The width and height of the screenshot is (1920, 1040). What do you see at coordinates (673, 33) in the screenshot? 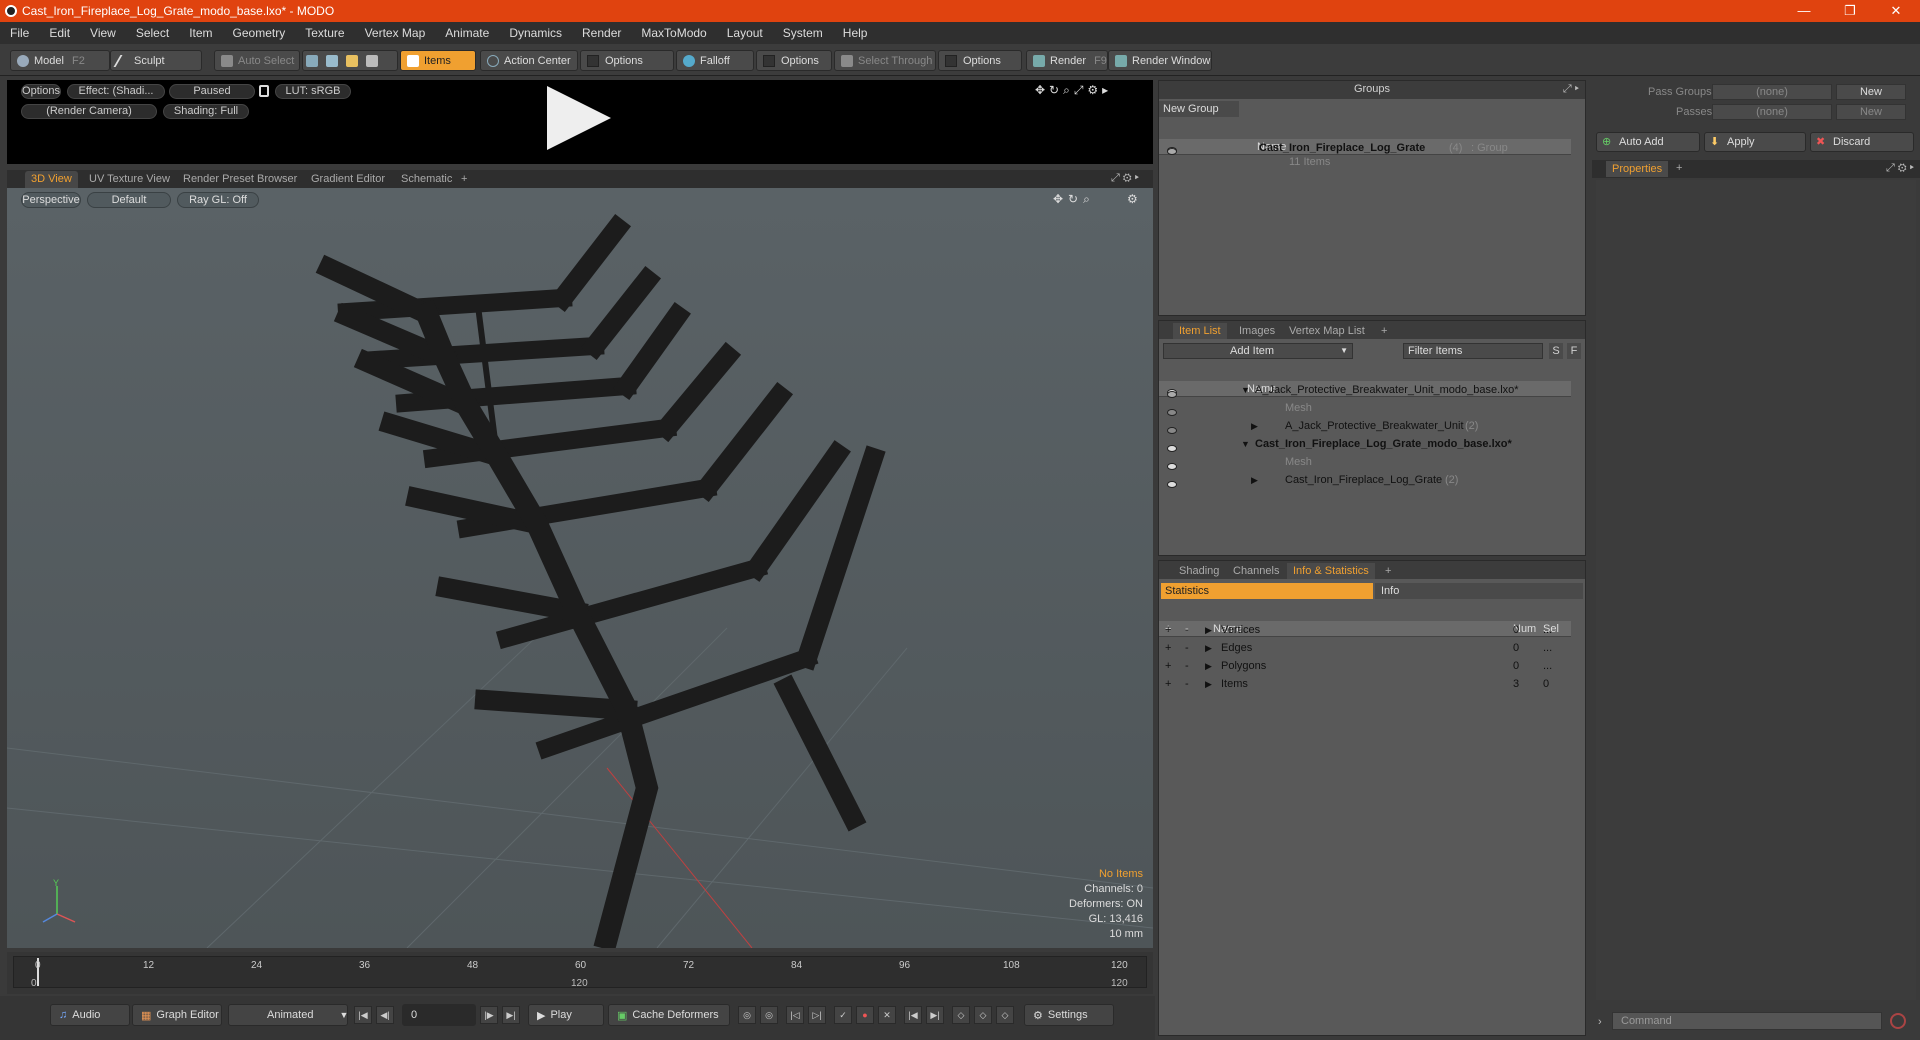
I see `menu-maxtomodo: MaxToModo` at bounding box center [673, 33].